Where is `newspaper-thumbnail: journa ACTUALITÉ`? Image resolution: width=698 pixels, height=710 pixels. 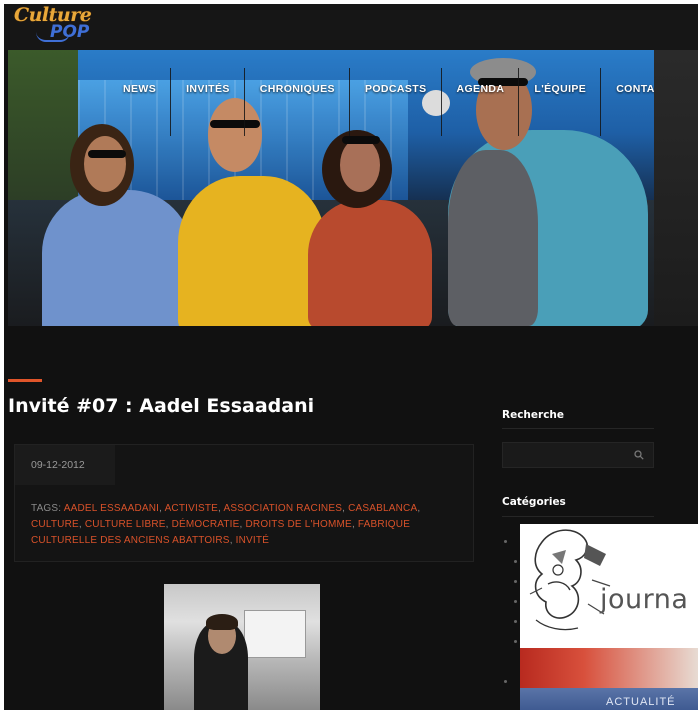 newspaper-thumbnail: journa ACTUALITÉ is located at coordinates (609, 617).